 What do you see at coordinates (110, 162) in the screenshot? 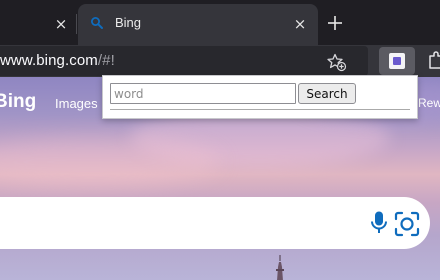
I see `background-cloud` at bounding box center [110, 162].